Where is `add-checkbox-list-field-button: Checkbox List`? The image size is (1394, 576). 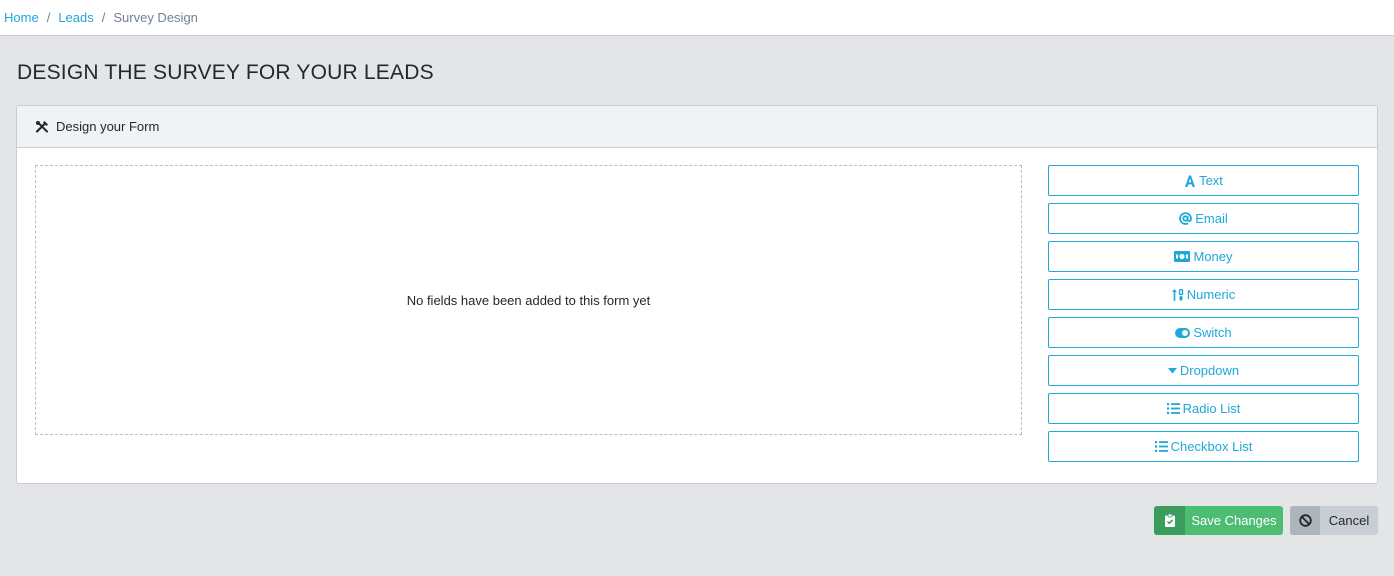
add-checkbox-list-field-button: Checkbox List is located at coordinates (1203, 446).